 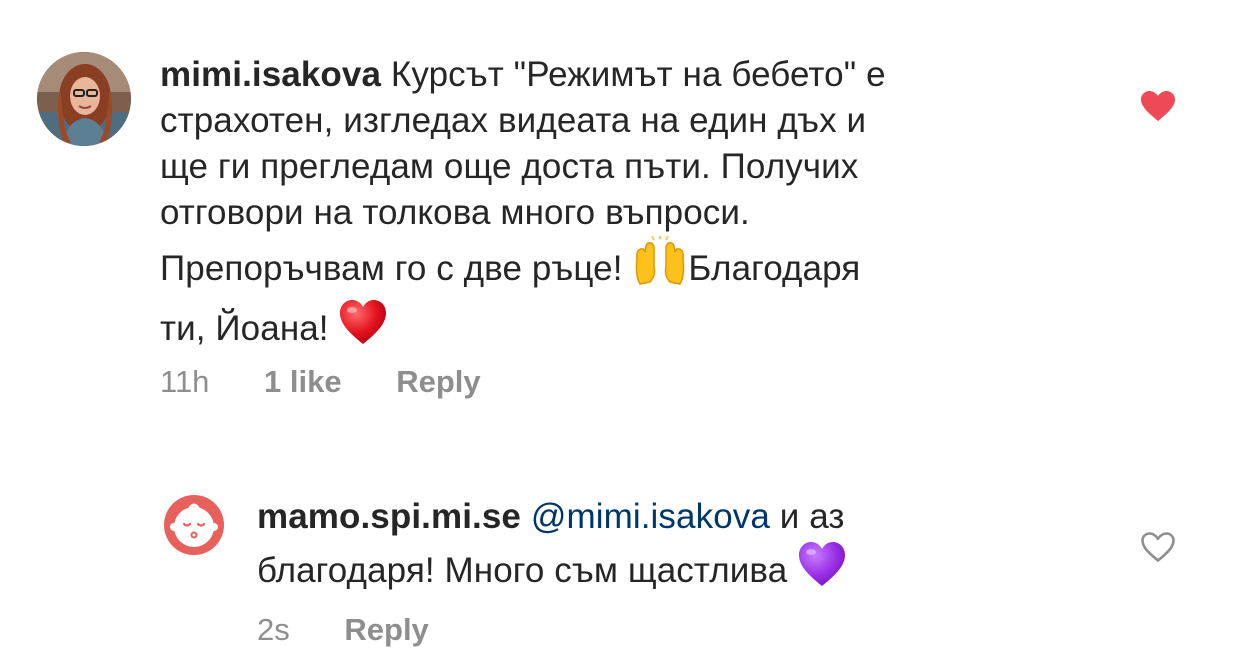 I want to click on comment-text-line: Курсът "Режимът на бебето" е, so click(x=638, y=74).